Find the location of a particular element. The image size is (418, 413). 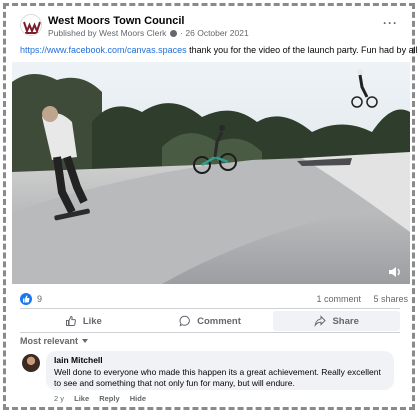

share-button: Share is located at coordinates (337, 321).